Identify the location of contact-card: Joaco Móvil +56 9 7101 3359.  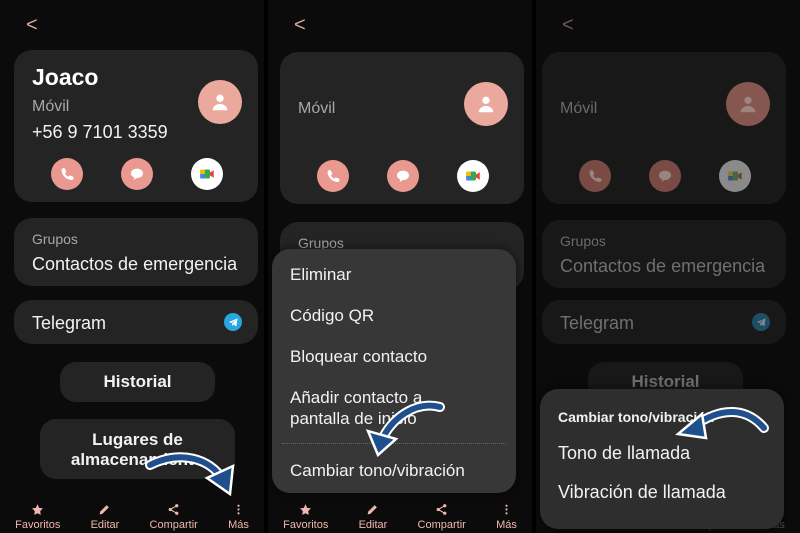
(136, 126).